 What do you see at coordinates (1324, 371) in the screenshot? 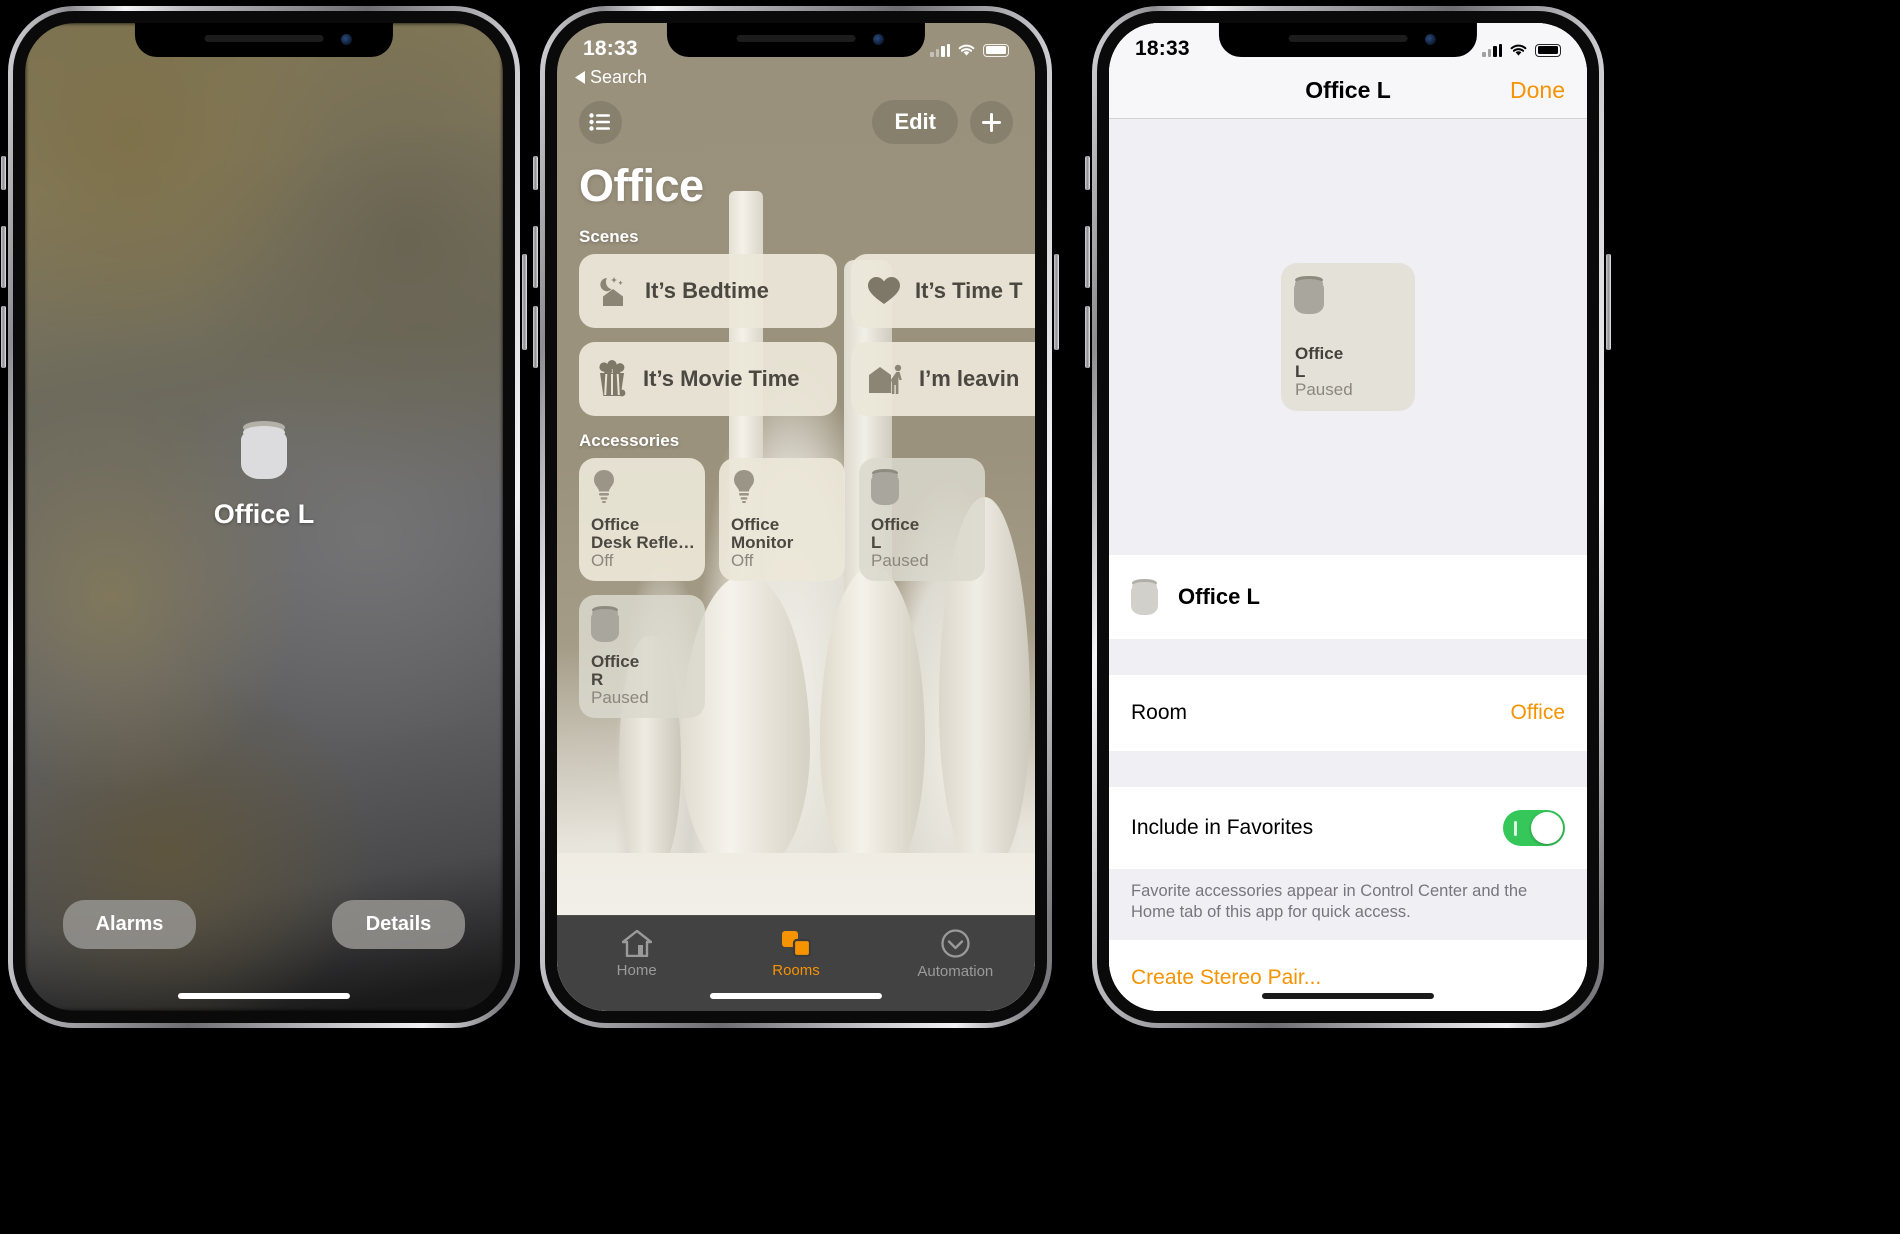
I see `preview-name: Office L Paused` at bounding box center [1324, 371].